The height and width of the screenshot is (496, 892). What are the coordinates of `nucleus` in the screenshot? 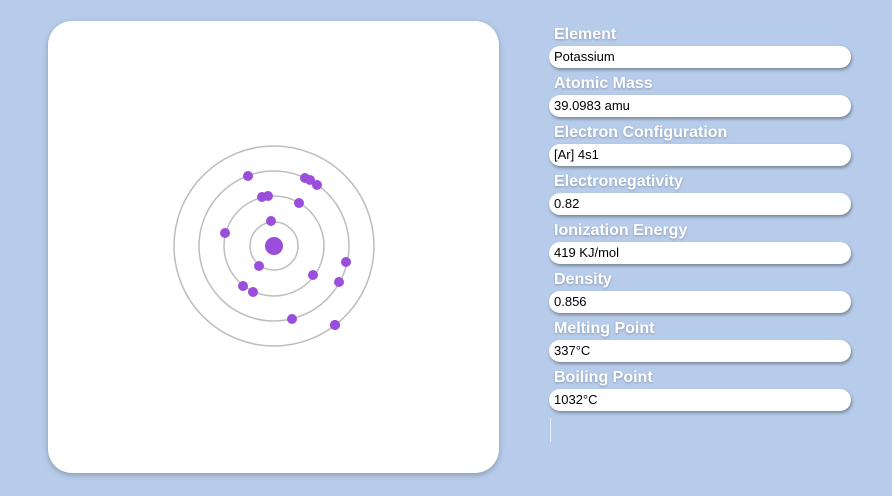 It's located at (274, 246).